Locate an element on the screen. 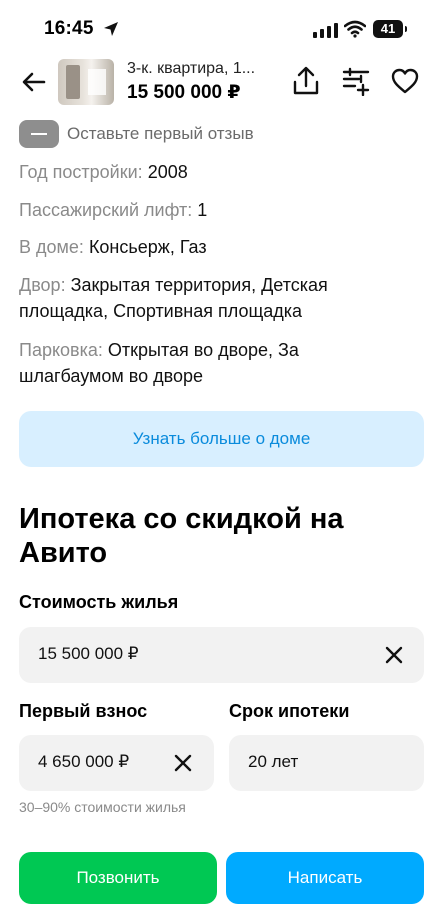  listing-price: 15 500 000 ₽ is located at coordinates (184, 92).